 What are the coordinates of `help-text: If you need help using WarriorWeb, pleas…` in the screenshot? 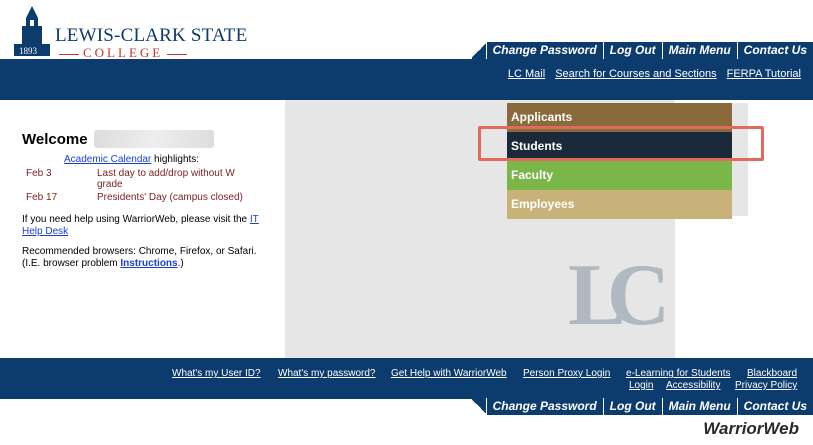 It's located at (140, 225).